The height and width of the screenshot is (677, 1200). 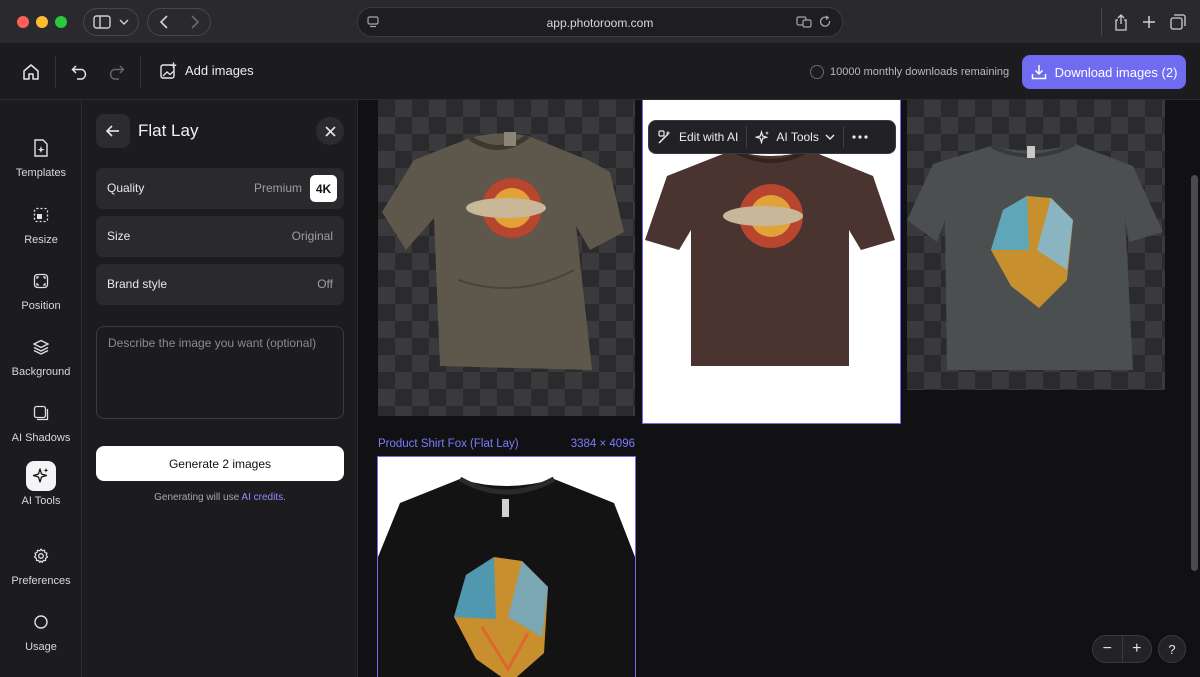 I want to click on ai-tools-label: AI Tools, so click(x=797, y=137).